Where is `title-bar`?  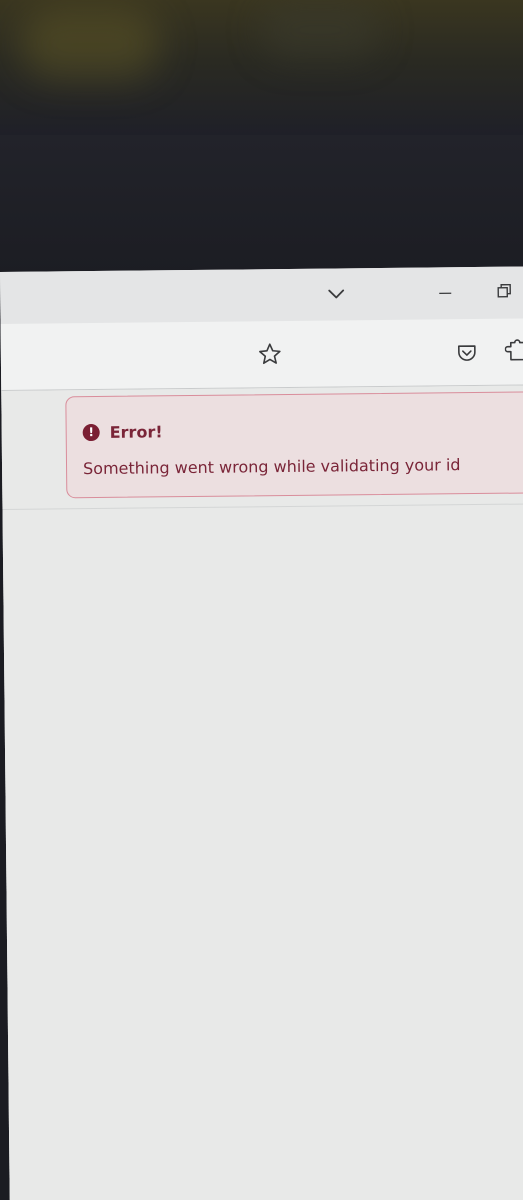
title-bar is located at coordinates (261, 295).